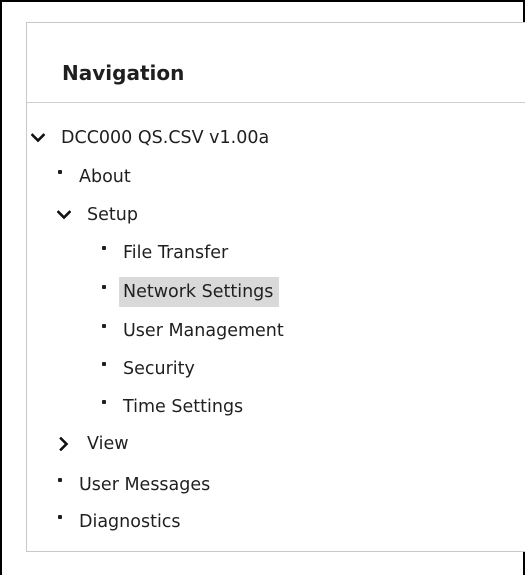 The height and width of the screenshot is (575, 525). Describe the element at coordinates (176, 253) in the screenshot. I see `tree-node-file-transfer-label: File Transfer` at that location.